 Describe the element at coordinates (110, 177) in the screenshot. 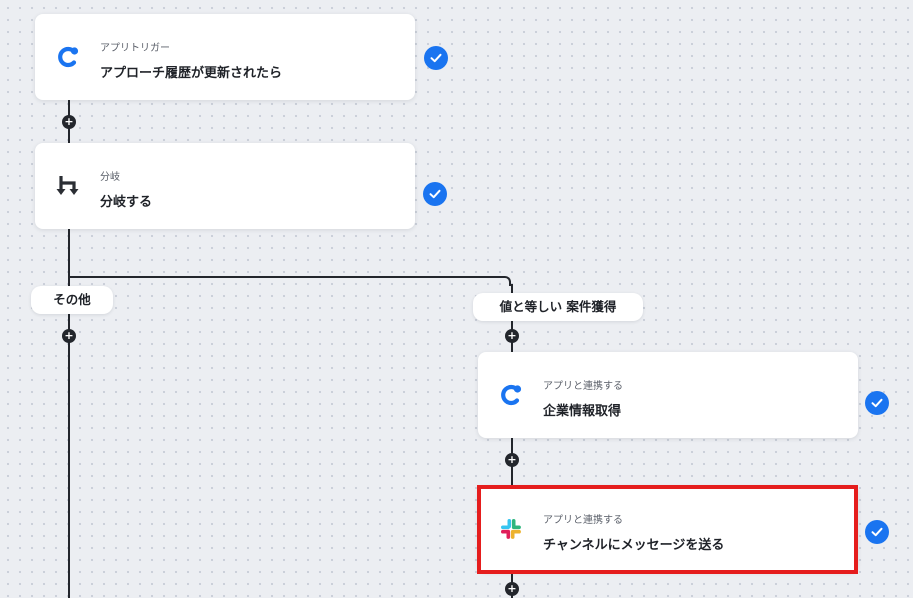

I see `step-category: 分岐` at that location.